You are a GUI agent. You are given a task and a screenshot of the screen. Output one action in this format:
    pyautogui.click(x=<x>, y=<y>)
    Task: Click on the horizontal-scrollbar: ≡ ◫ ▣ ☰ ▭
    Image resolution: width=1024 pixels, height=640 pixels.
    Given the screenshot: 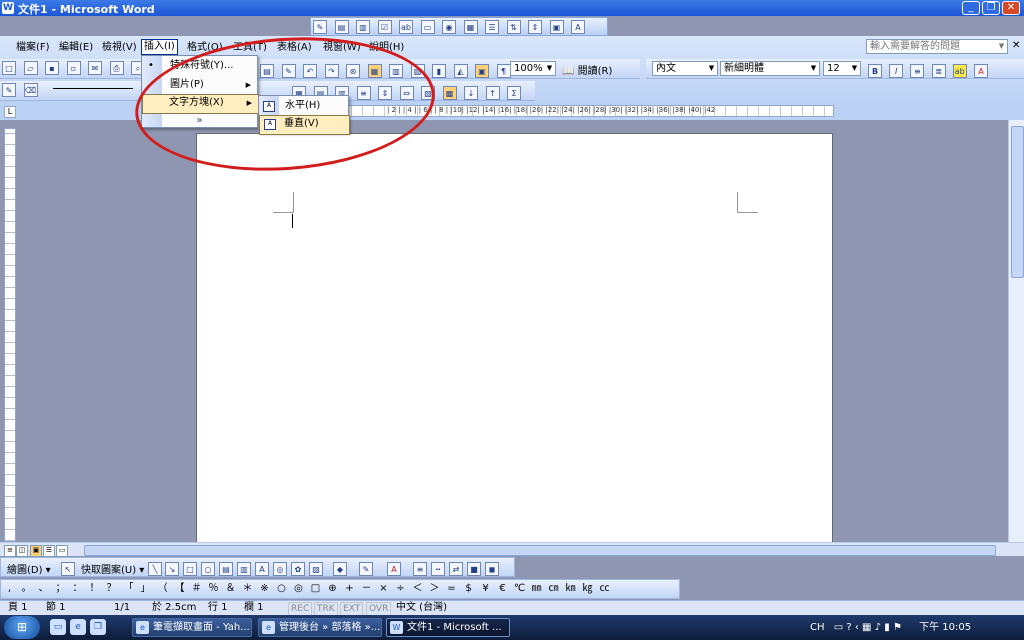 What is the action you would take?
    pyautogui.click(x=512, y=549)
    